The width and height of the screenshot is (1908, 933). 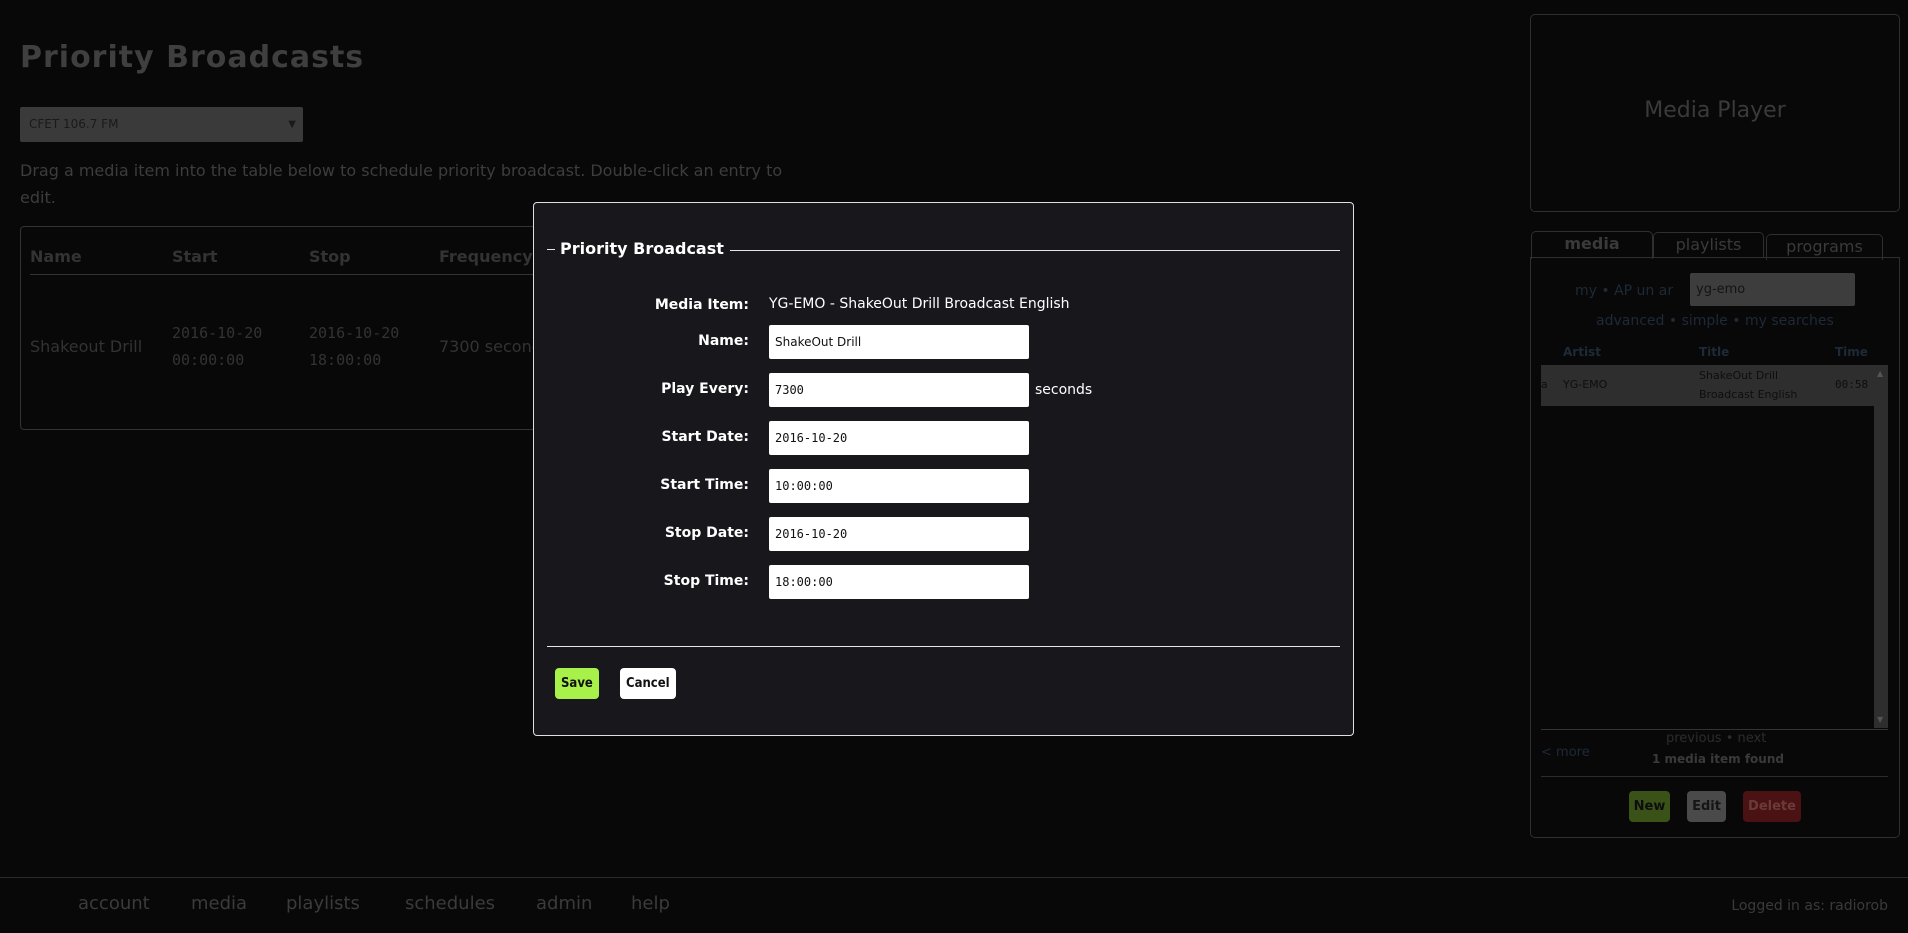 I want to click on stop-time-field, so click(x=899, y=582).